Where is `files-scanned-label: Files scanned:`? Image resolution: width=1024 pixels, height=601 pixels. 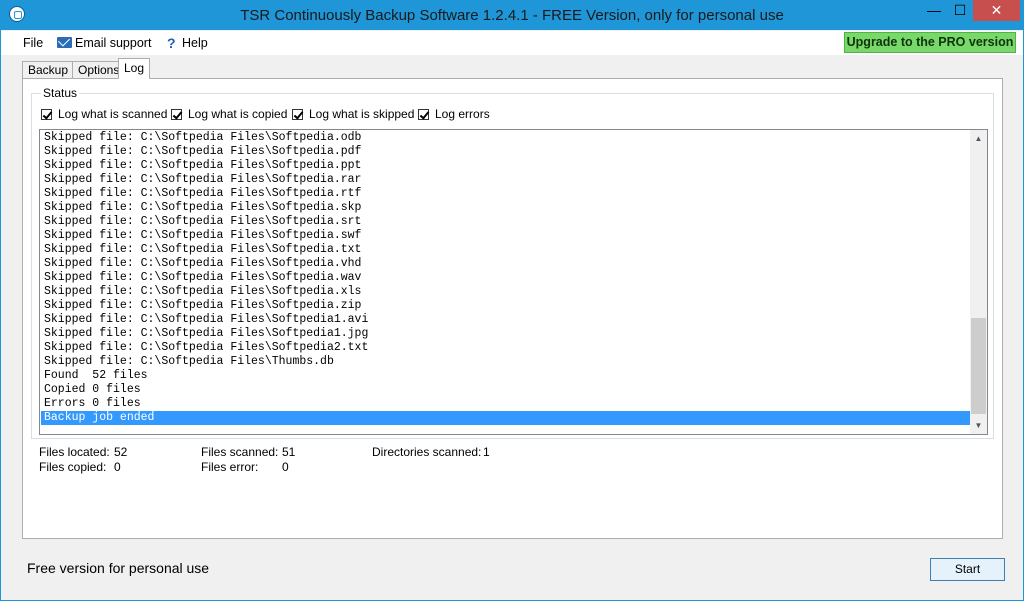 files-scanned-label: Files scanned: is located at coordinates (240, 452).